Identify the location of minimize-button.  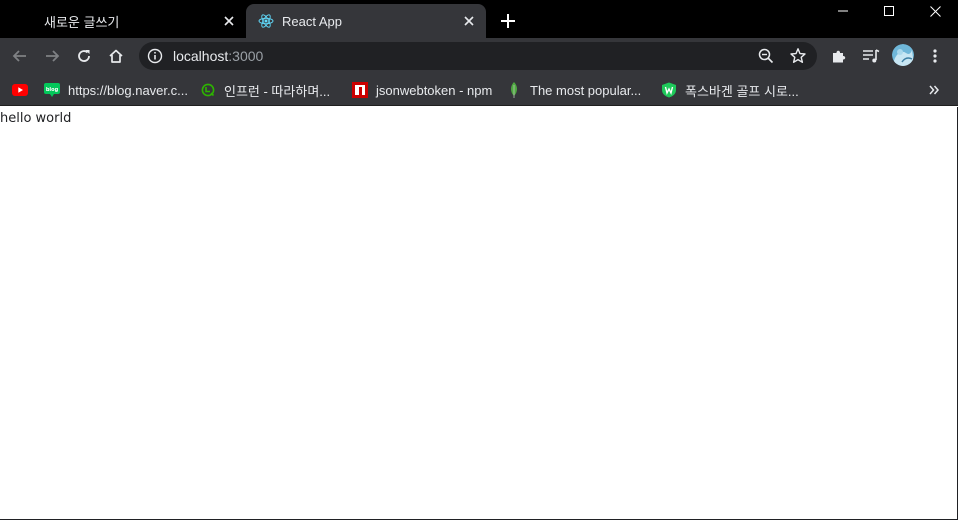
(843, 11).